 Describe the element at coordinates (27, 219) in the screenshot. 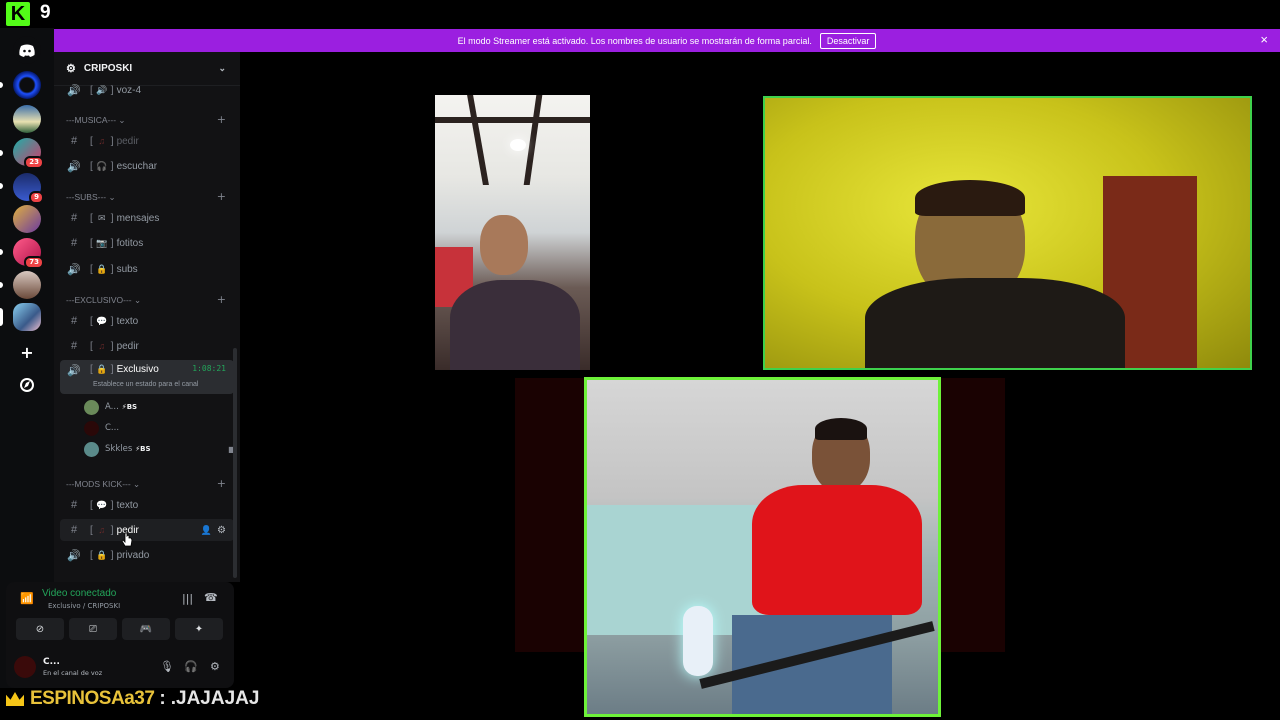

I see `server-icon-character` at that location.